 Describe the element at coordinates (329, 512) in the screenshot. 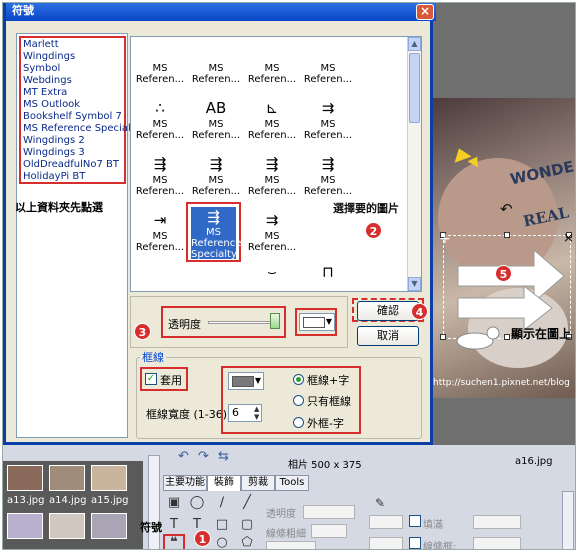

I see `prop-opacity-slider` at that location.